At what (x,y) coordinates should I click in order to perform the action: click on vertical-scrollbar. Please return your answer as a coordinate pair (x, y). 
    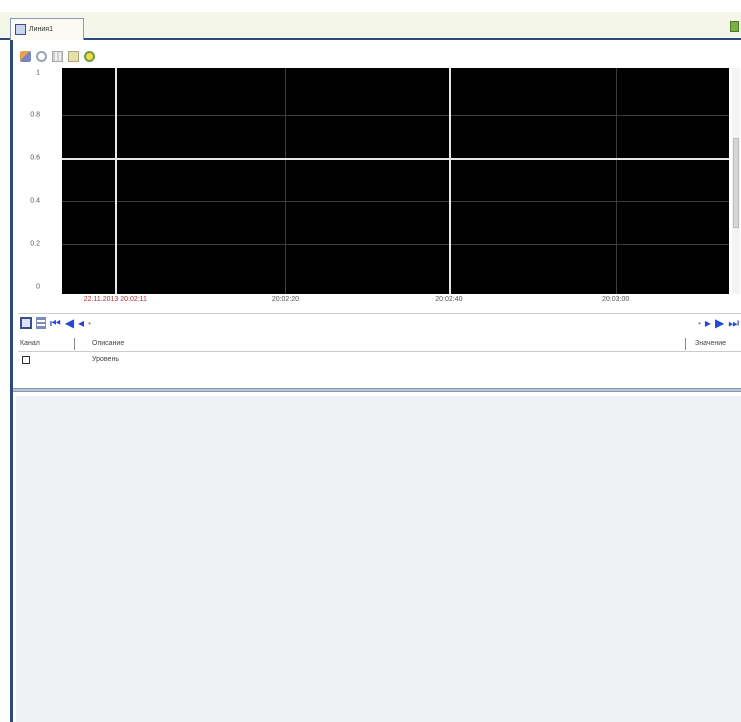
    Looking at the image, I should click on (736, 181).